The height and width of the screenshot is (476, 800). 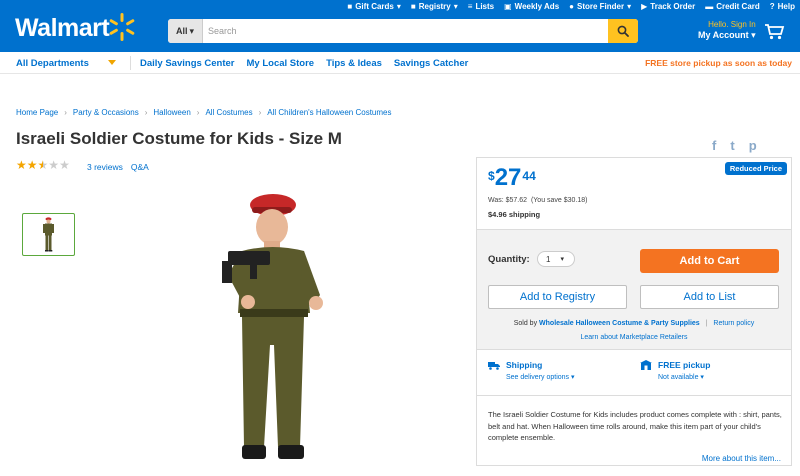 What do you see at coordinates (733, 323) in the screenshot?
I see `return-policy-link: Return policy` at bounding box center [733, 323].